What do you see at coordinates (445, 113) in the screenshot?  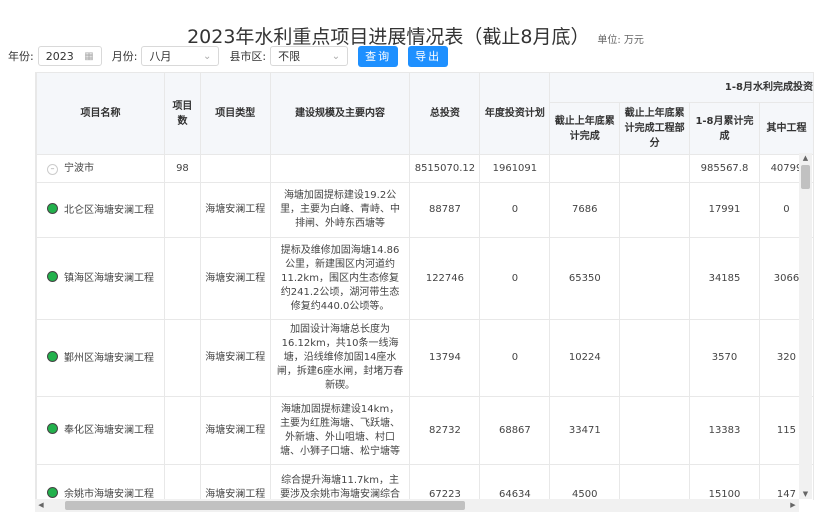 I see `header-total-investment: 总投资` at bounding box center [445, 113].